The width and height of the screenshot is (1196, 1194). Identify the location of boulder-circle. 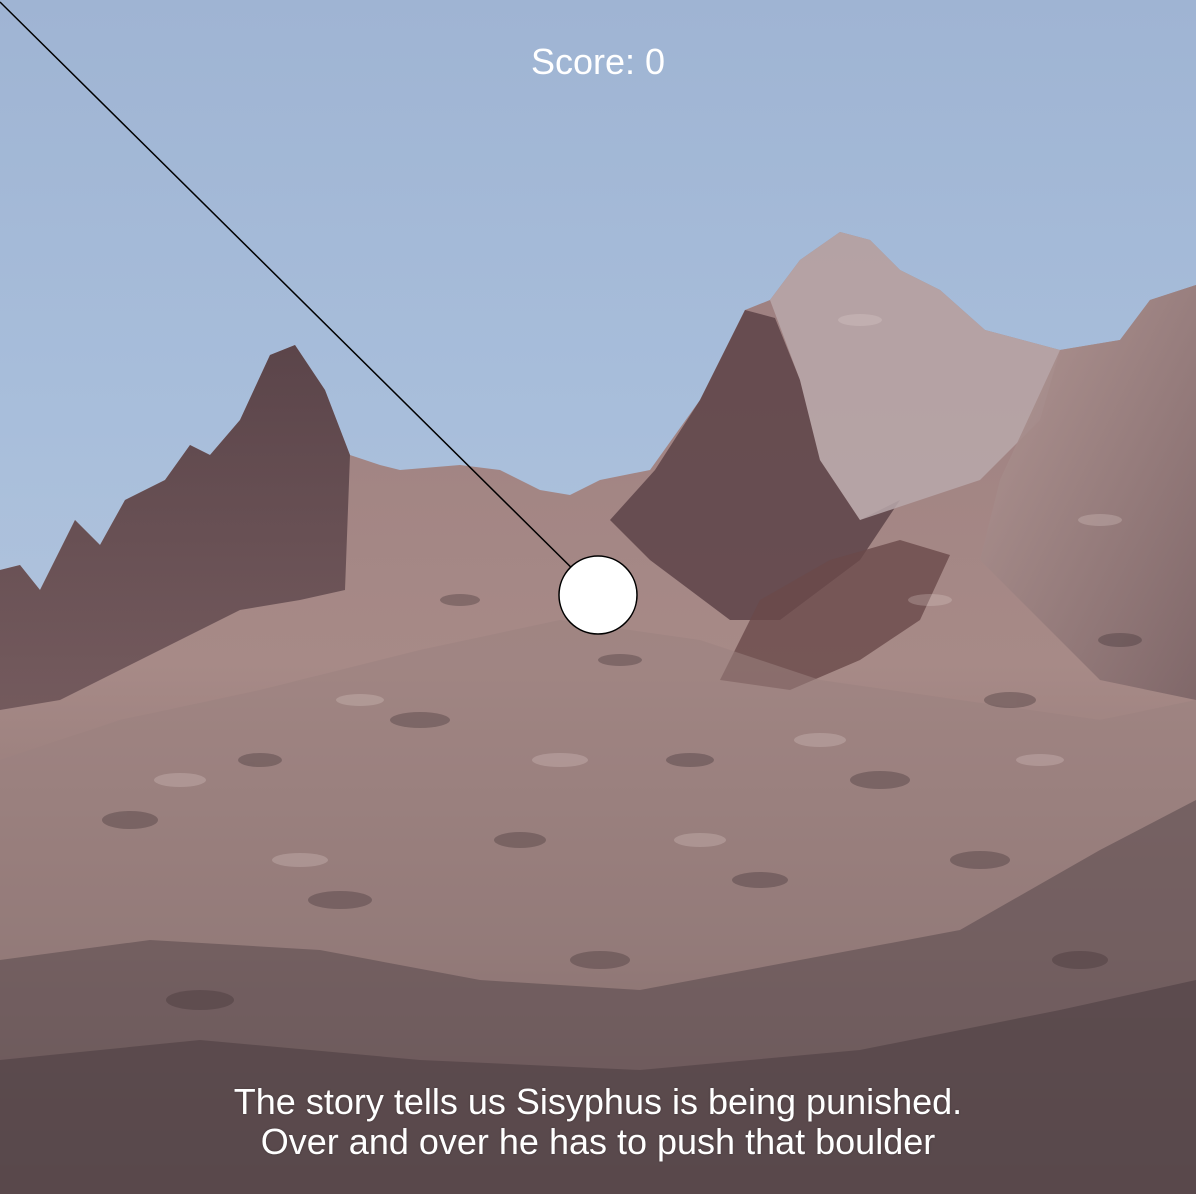
(598, 595).